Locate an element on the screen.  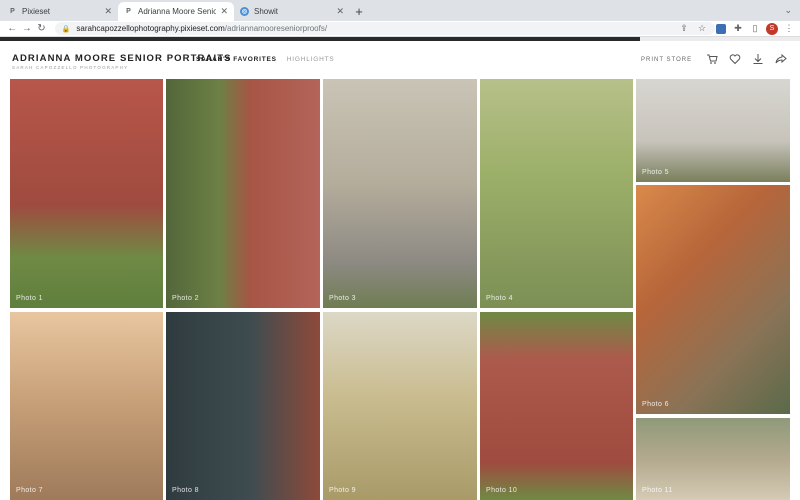
photo-placeholder-label: Photo 7 is located at coordinates (29, 490).